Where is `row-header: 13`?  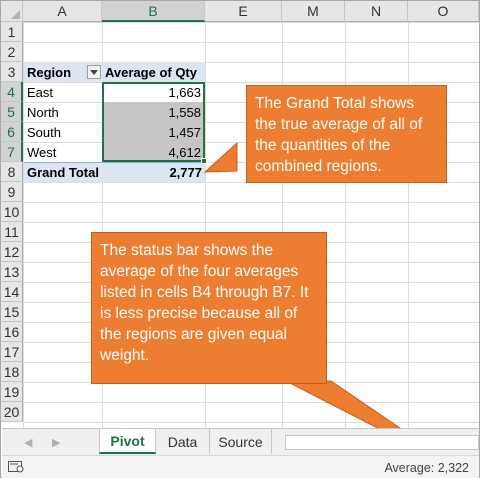
row-header: 13 is located at coordinates (12, 272).